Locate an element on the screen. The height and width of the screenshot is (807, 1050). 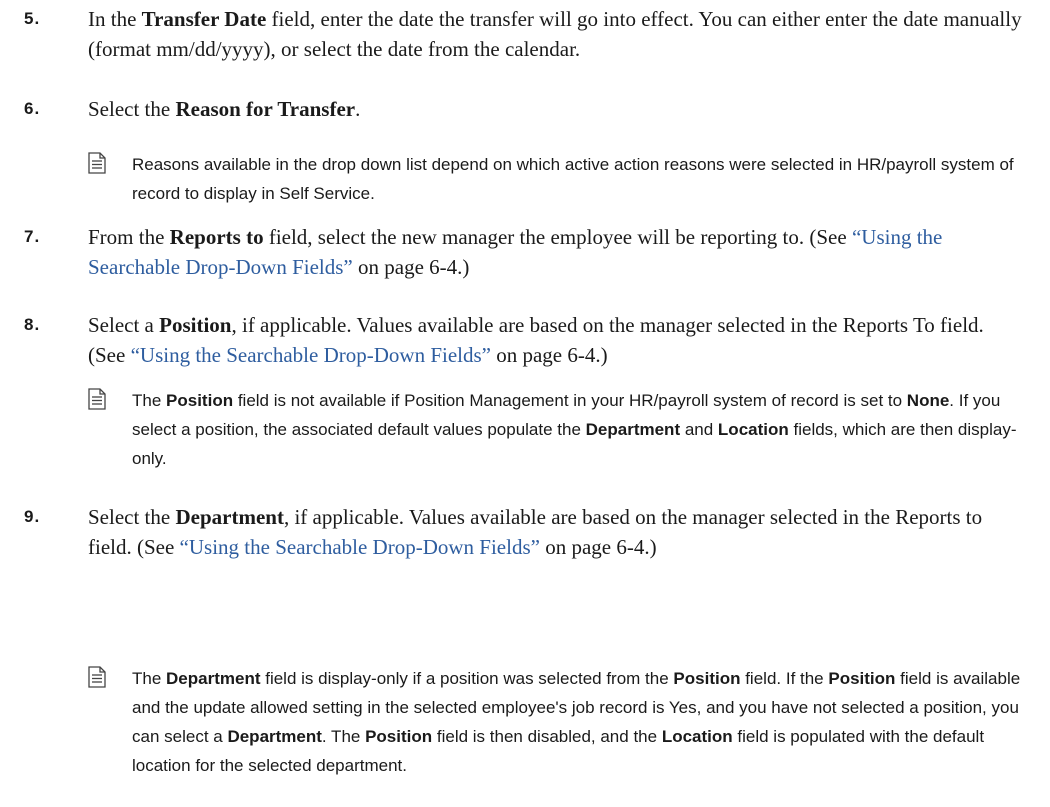
text-run: Select a is located at coordinates (124, 325).